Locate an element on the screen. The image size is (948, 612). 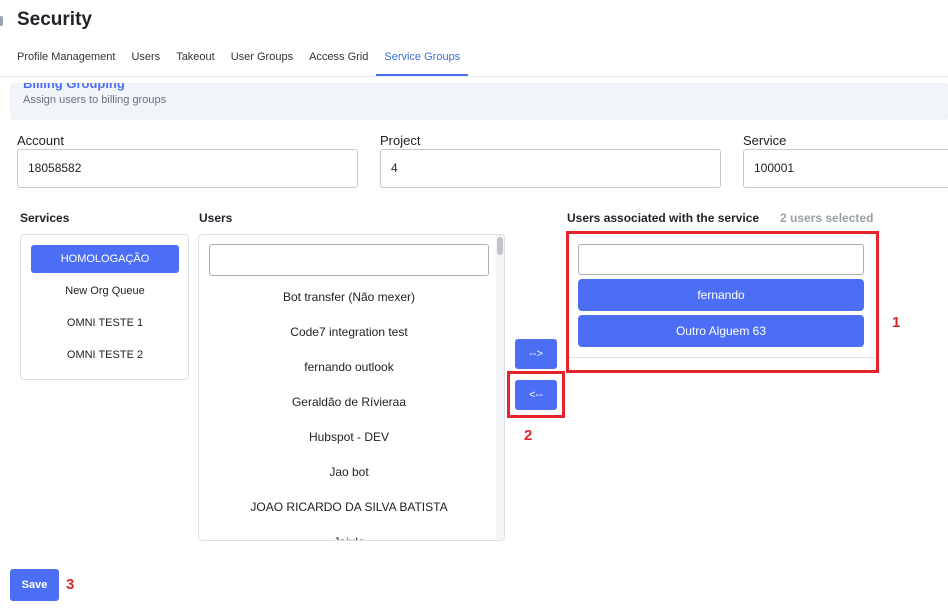
associated-users-list: fernando Outro Alguem 63 is located at coordinates (722, 296).